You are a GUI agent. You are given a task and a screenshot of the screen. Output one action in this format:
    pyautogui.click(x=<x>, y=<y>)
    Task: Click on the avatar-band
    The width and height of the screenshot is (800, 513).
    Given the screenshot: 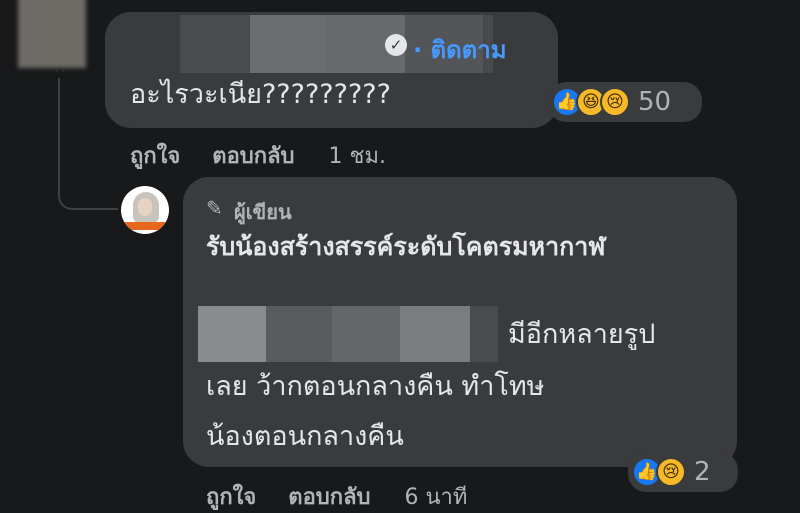 What is the action you would take?
    pyautogui.click(x=145, y=226)
    